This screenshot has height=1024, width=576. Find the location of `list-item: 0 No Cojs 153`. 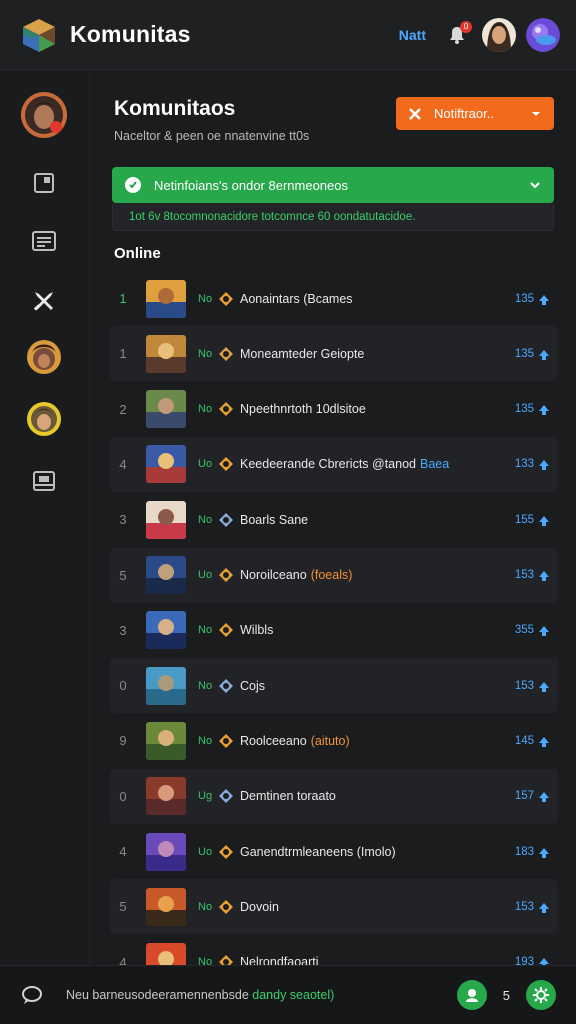

list-item: 0 No Cojs 153 is located at coordinates (334, 686).